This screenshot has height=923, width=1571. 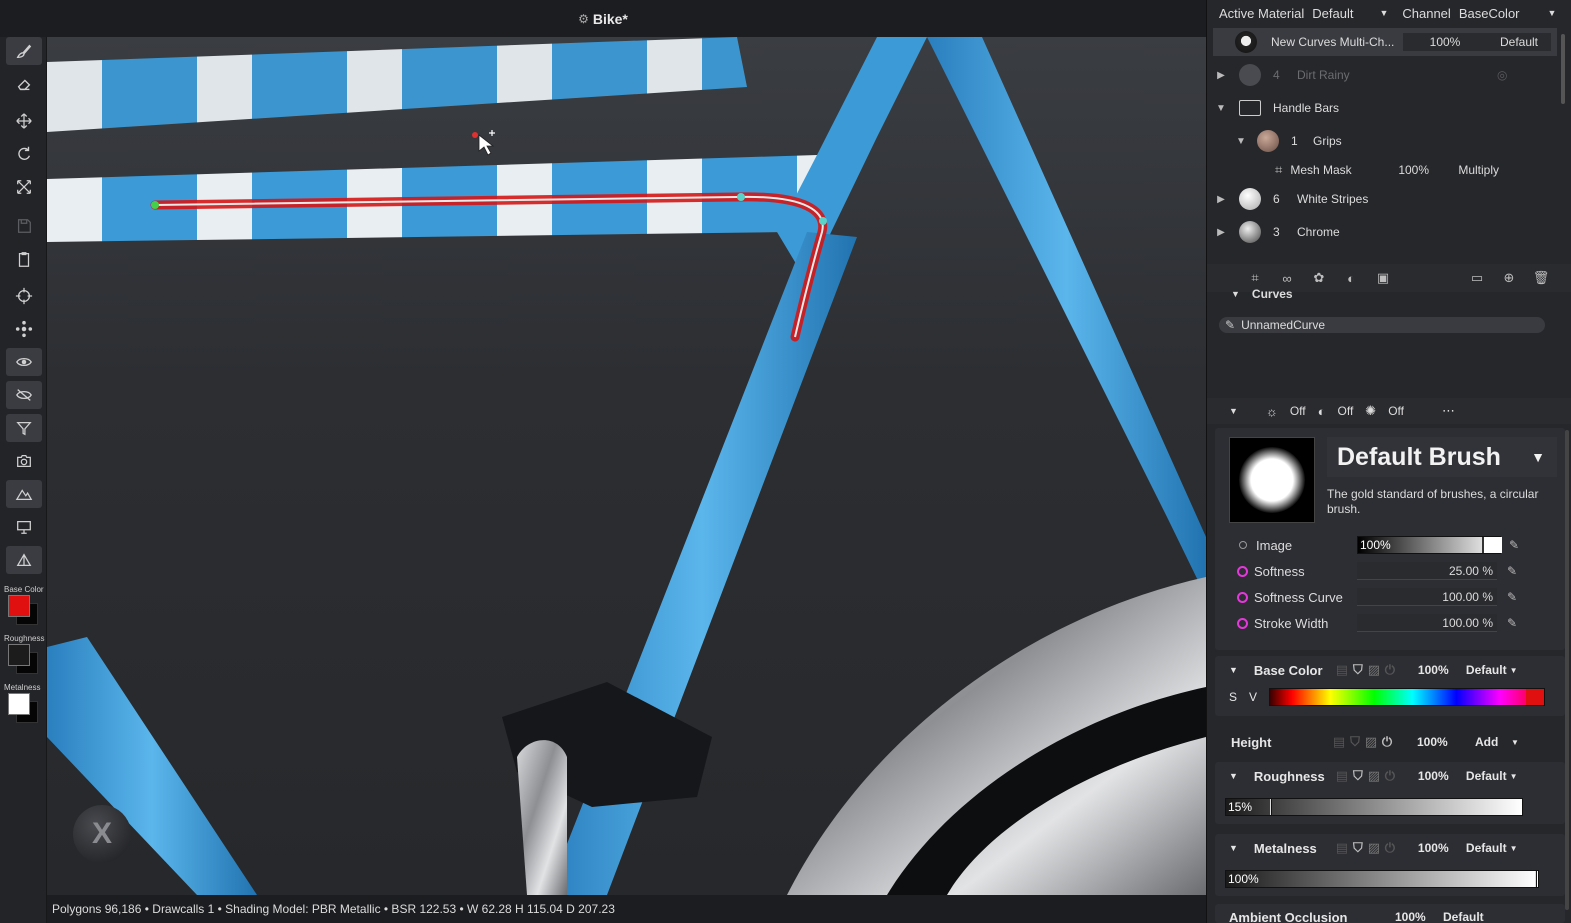 What do you see at coordinates (1429, 545) in the screenshot?
I see `image-slider: 100%` at bounding box center [1429, 545].